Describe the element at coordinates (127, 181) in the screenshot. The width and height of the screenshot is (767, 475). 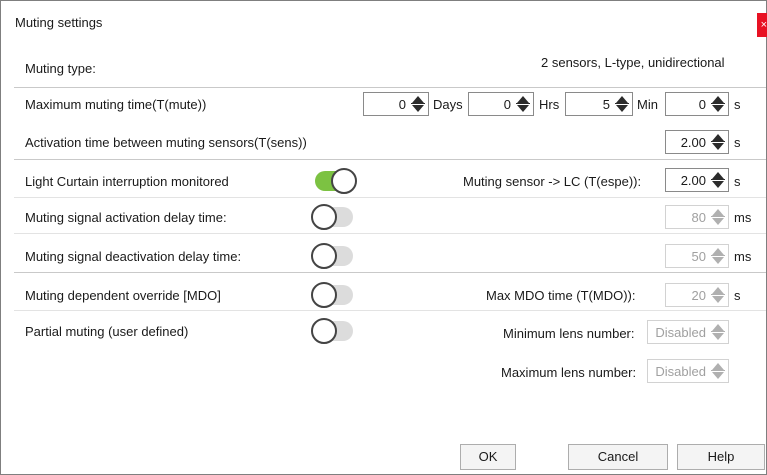
I see `lc-interruption-label: Light Curtain interruption monitored` at that location.